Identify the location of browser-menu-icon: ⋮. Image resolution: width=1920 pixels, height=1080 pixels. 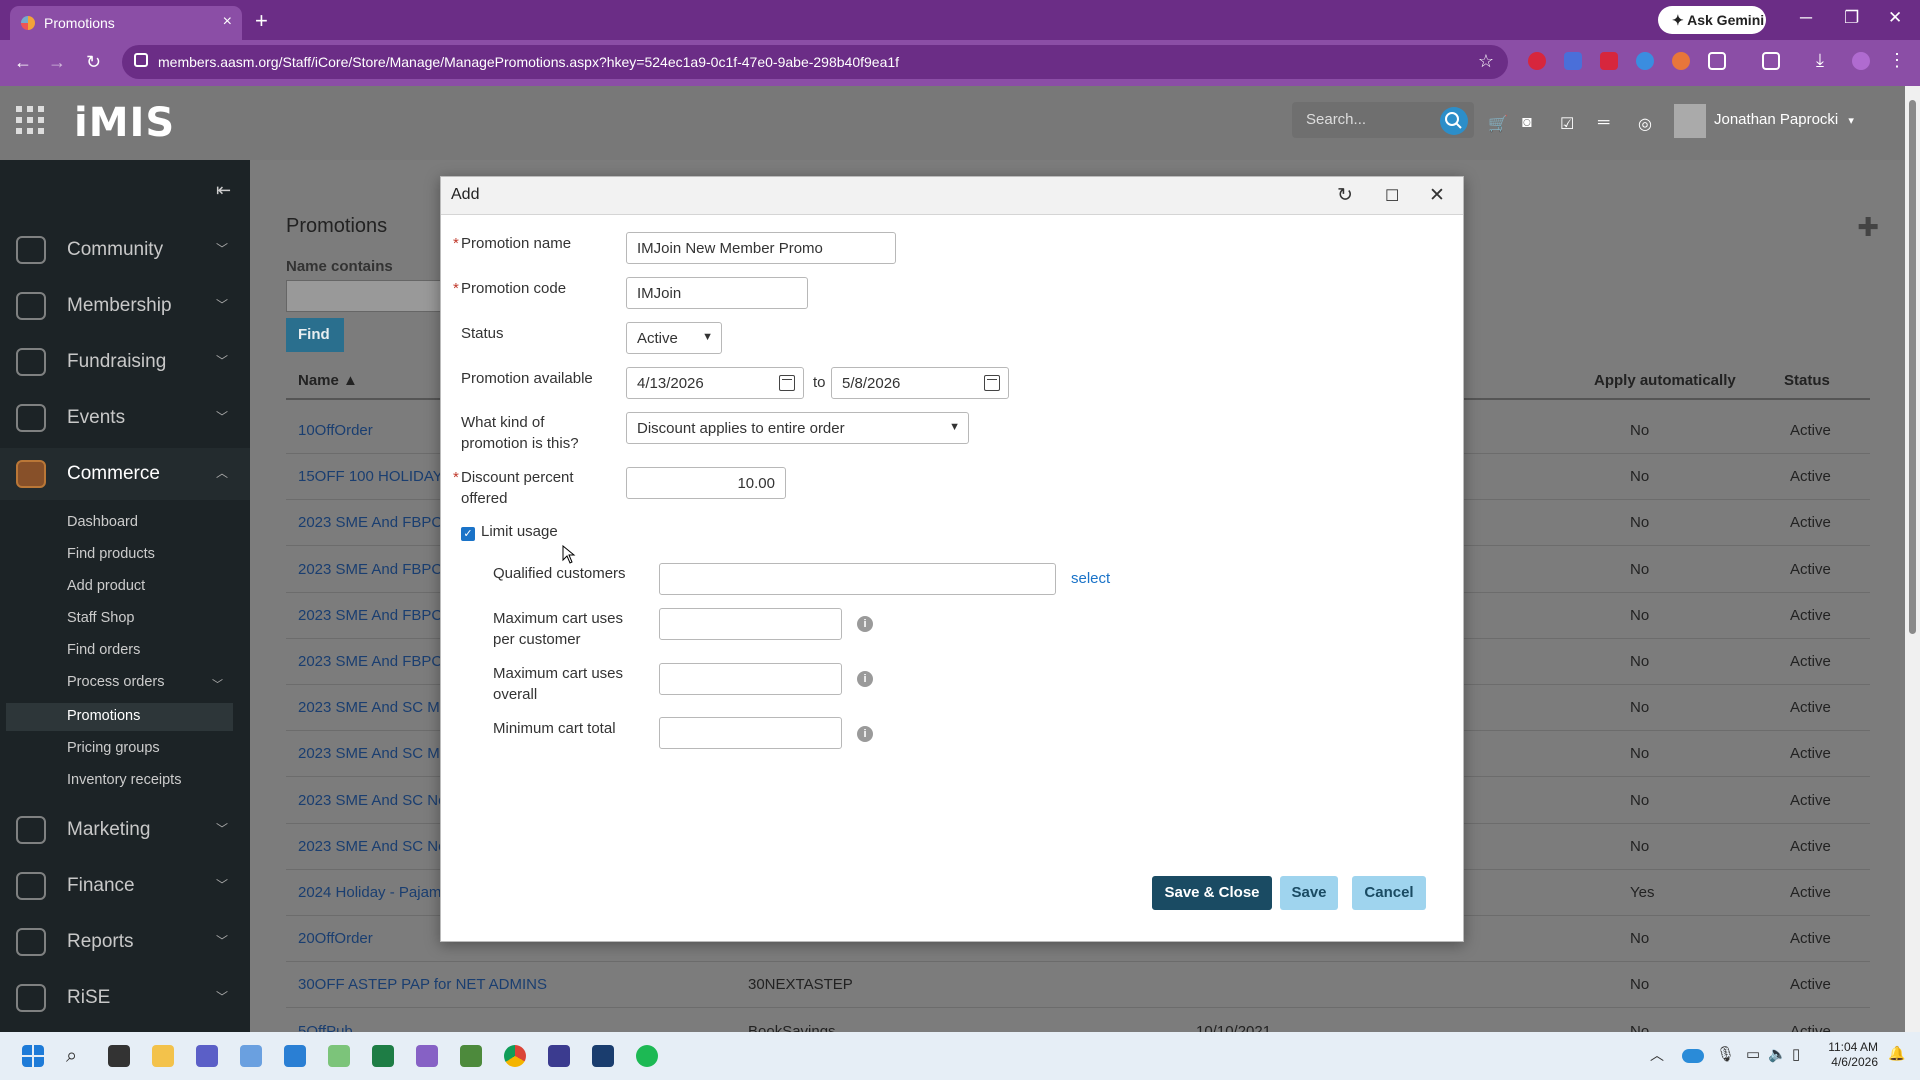
(1897, 60).